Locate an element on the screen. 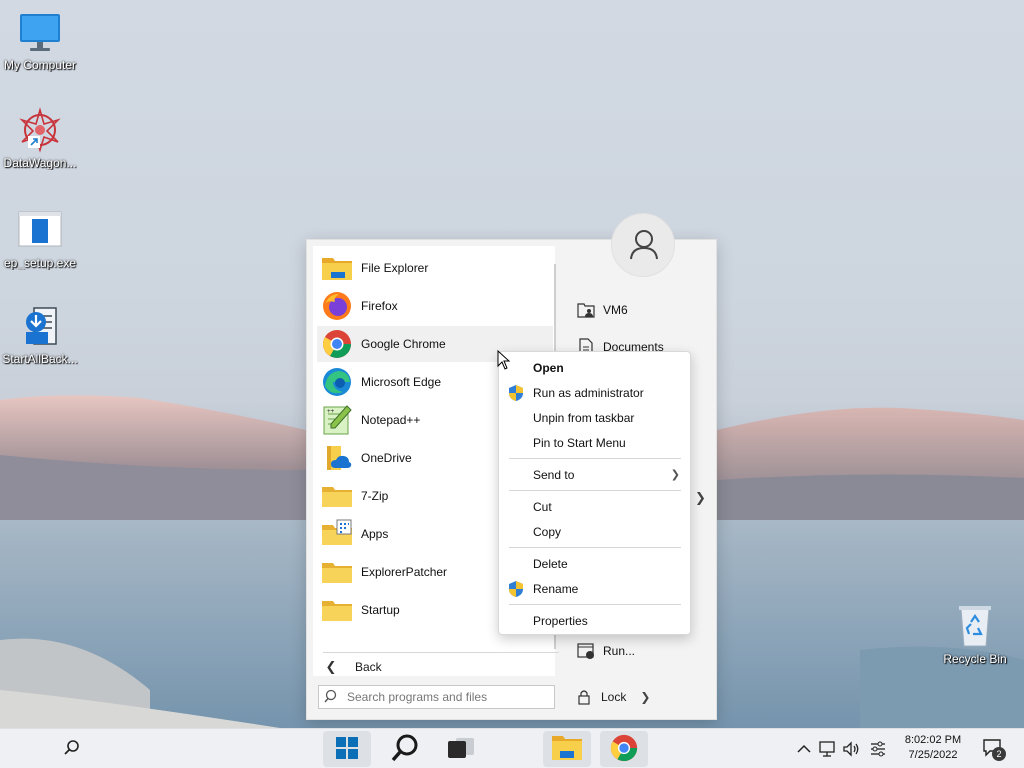  lock-label: Lock is located at coordinates (614, 697).